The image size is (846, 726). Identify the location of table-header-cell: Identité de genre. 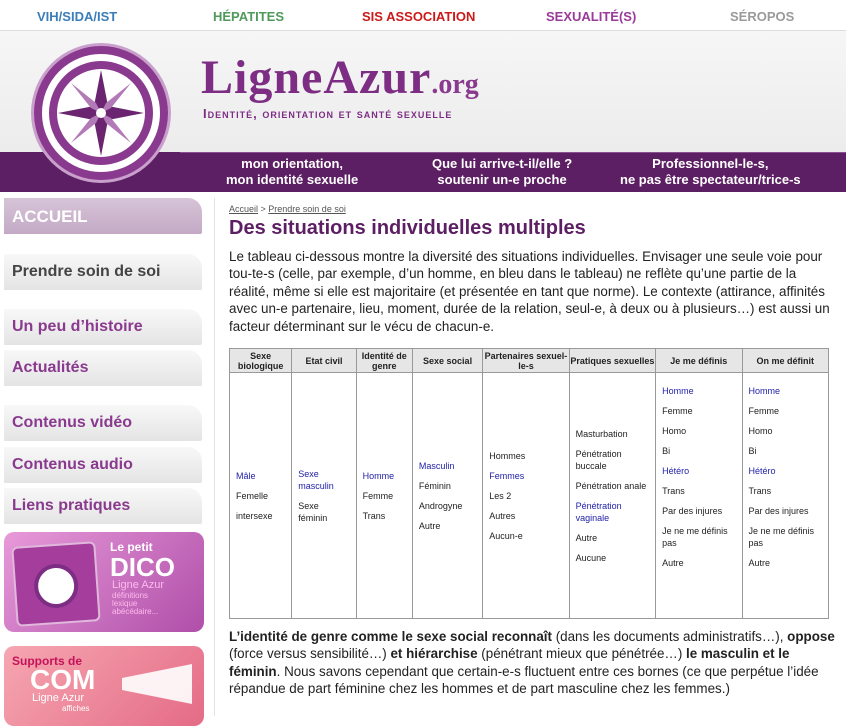
(384, 360).